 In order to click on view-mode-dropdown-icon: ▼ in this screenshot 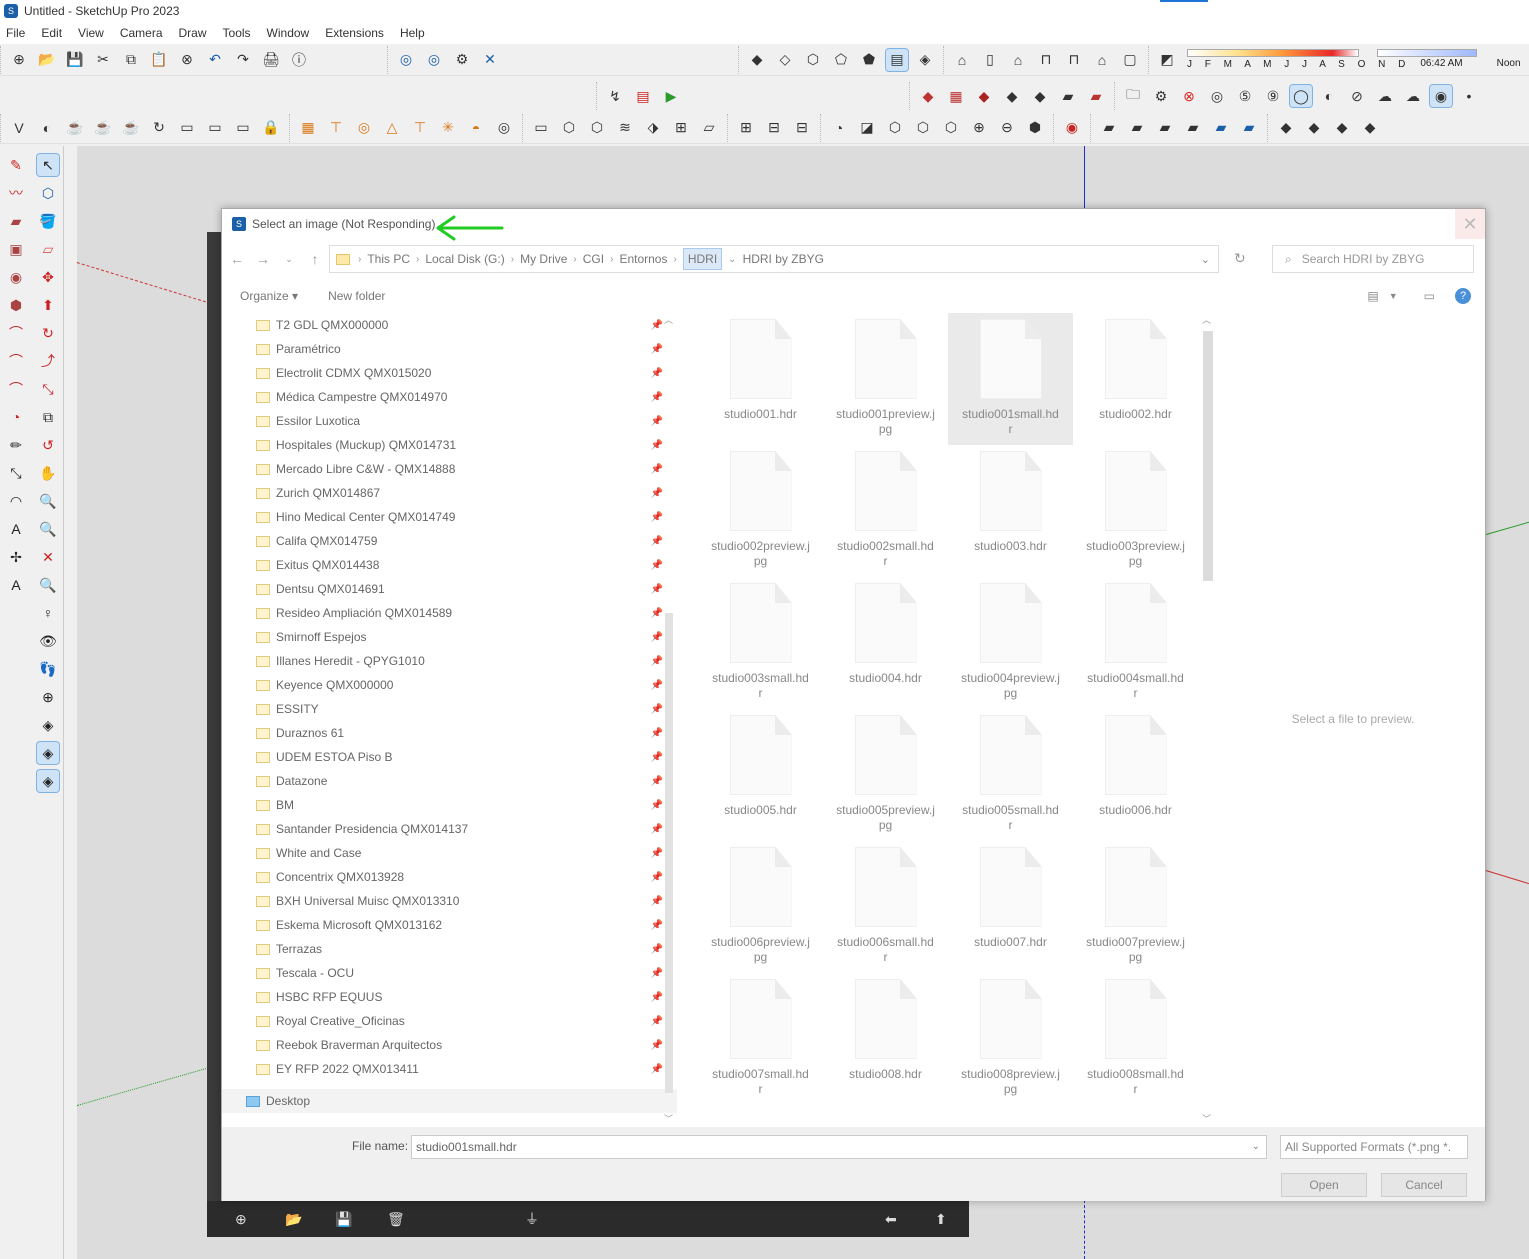, I will do `click(1393, 296)`.